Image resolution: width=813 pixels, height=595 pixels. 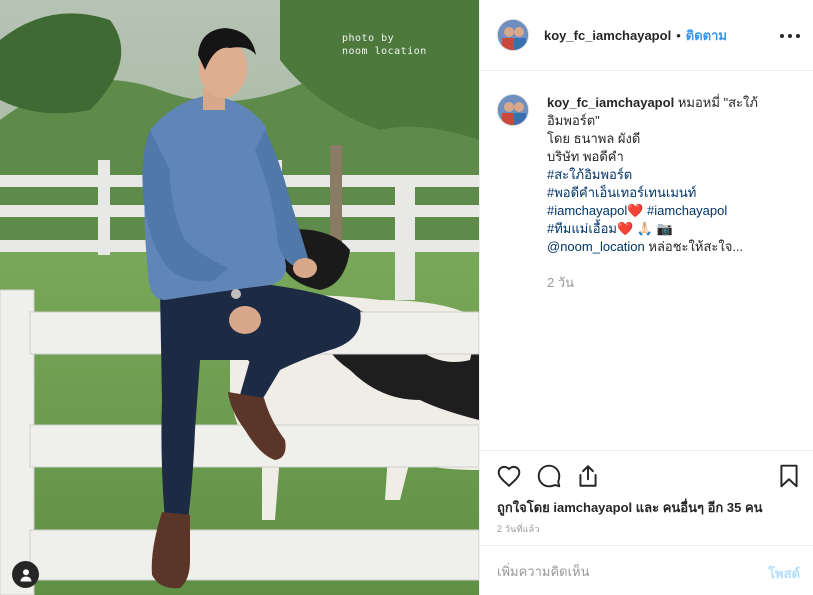 I want to click on likes-and: และ, so click(x=647, y=507).